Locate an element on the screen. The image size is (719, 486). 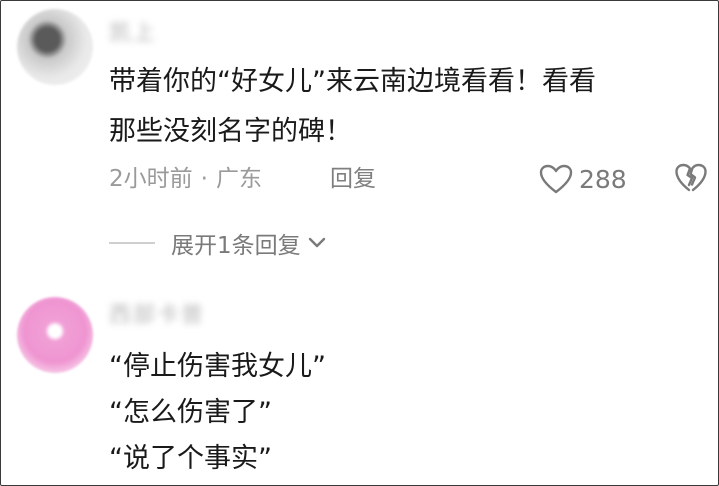
comment-text-line: “停止伤害我女儿” is located at coordinates (217, 366).